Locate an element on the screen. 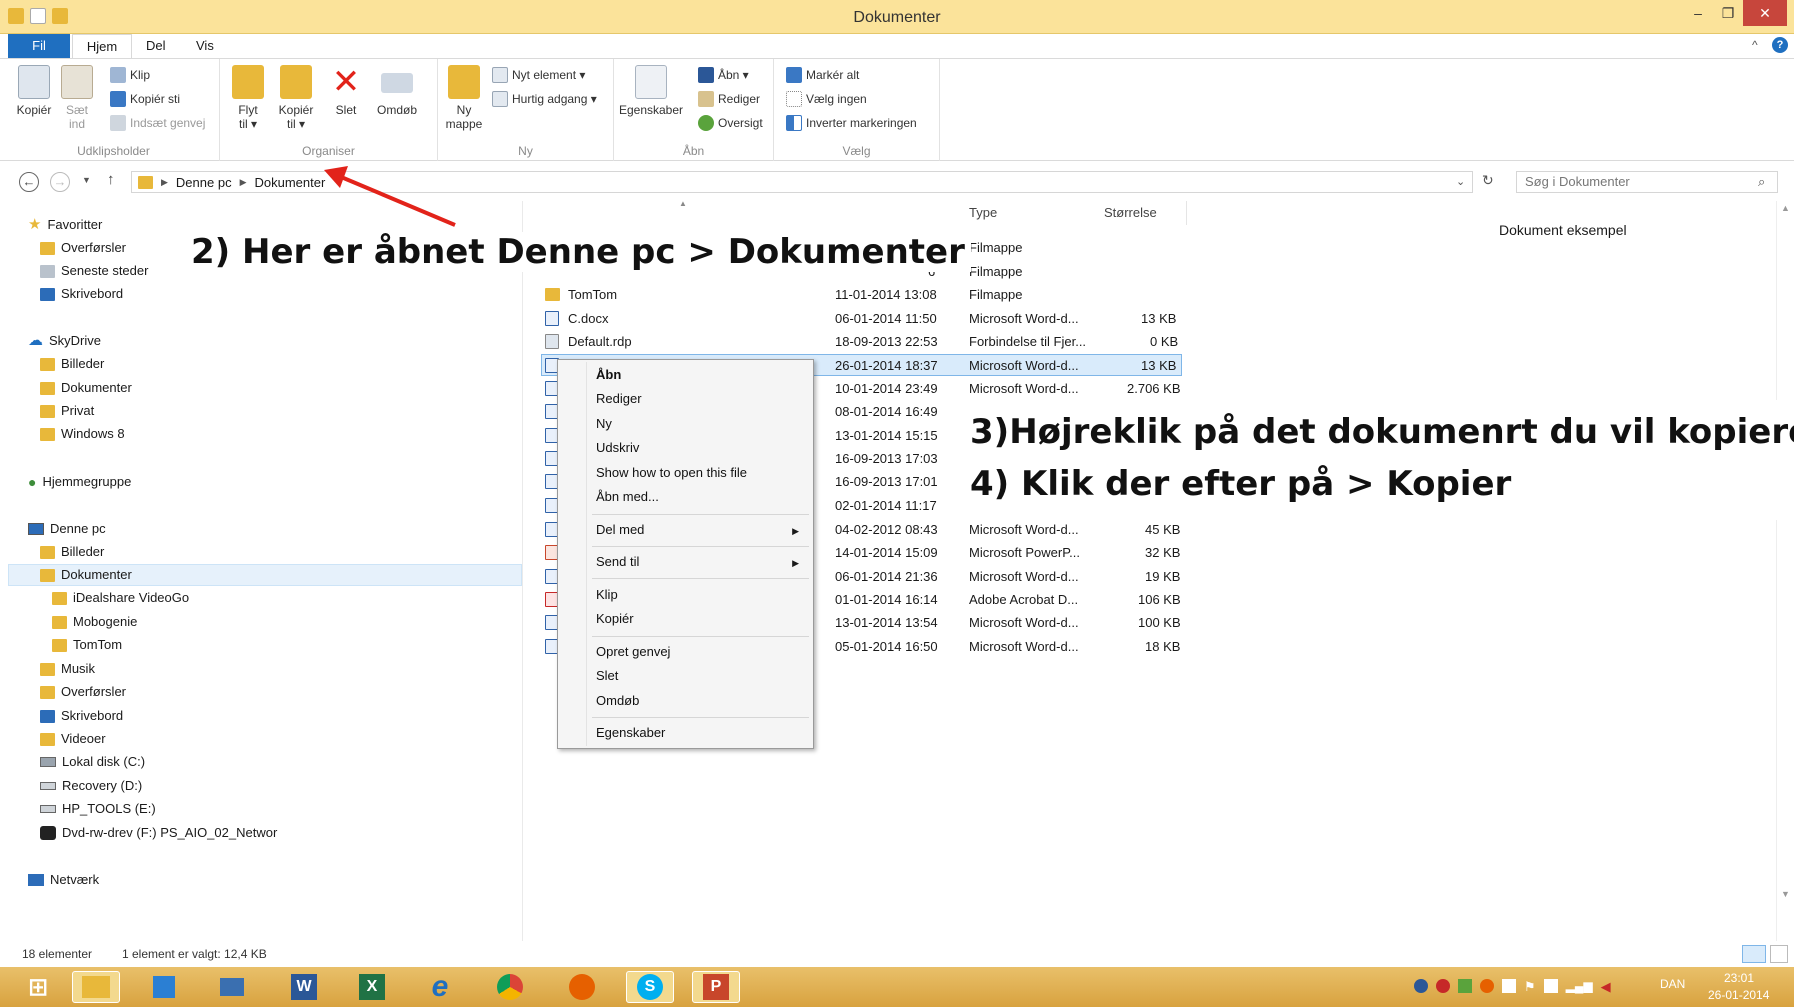 This screenshot has width=1794, height=1007. edit-button: Rediger is located at coordinates (729, 99).